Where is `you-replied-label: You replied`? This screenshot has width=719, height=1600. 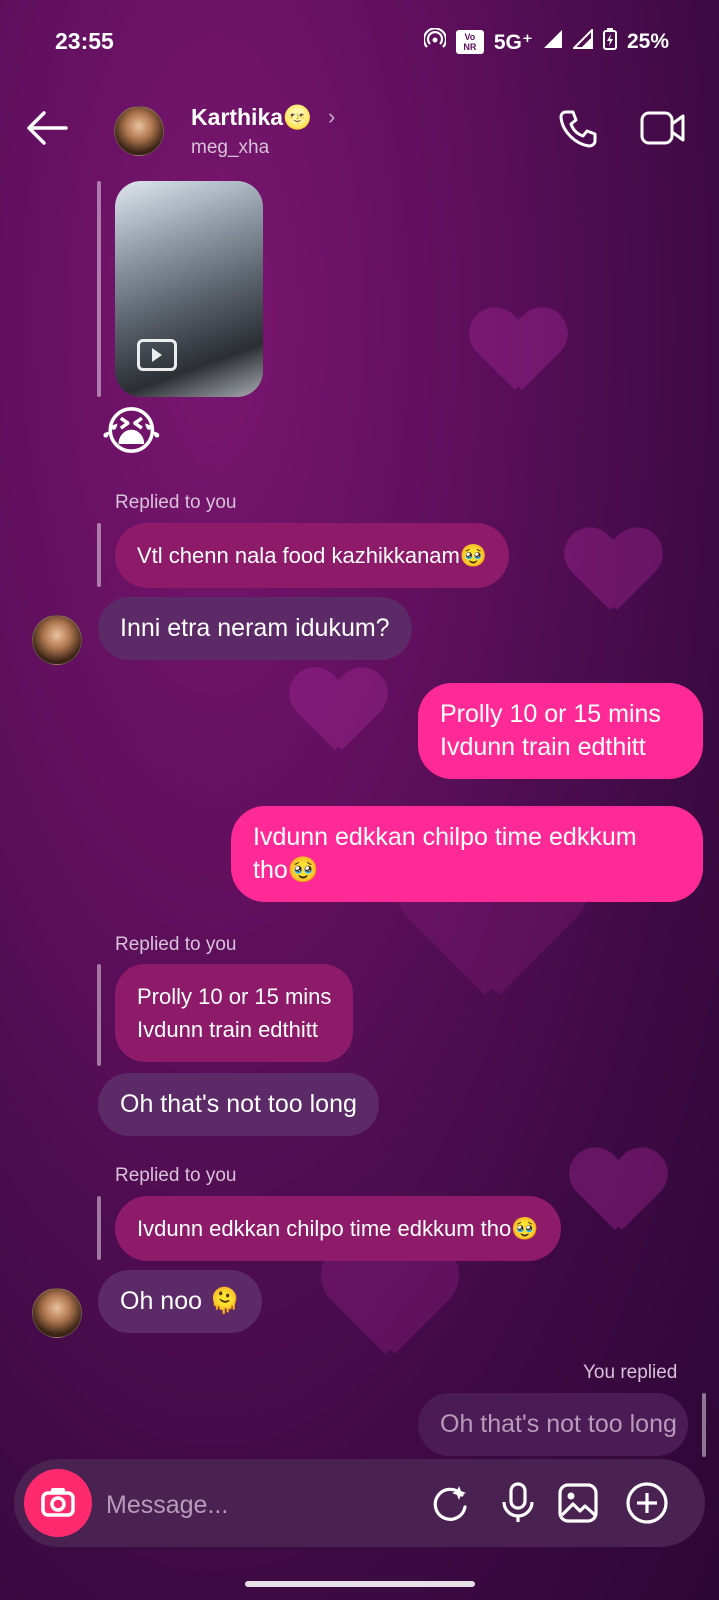 you-replied-label: You replied is located at coordinates (630, 1372).